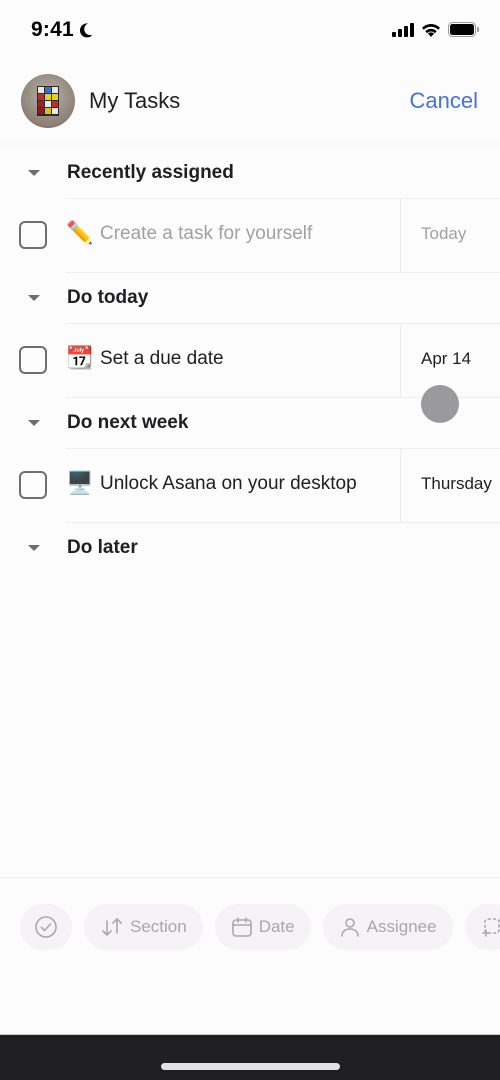 Image resolution: width=500 pixels, height=1080 pixels. Describe the element at coordinates (250, 30) in the screenshot. I see `status-bar: 9:41` at that location.